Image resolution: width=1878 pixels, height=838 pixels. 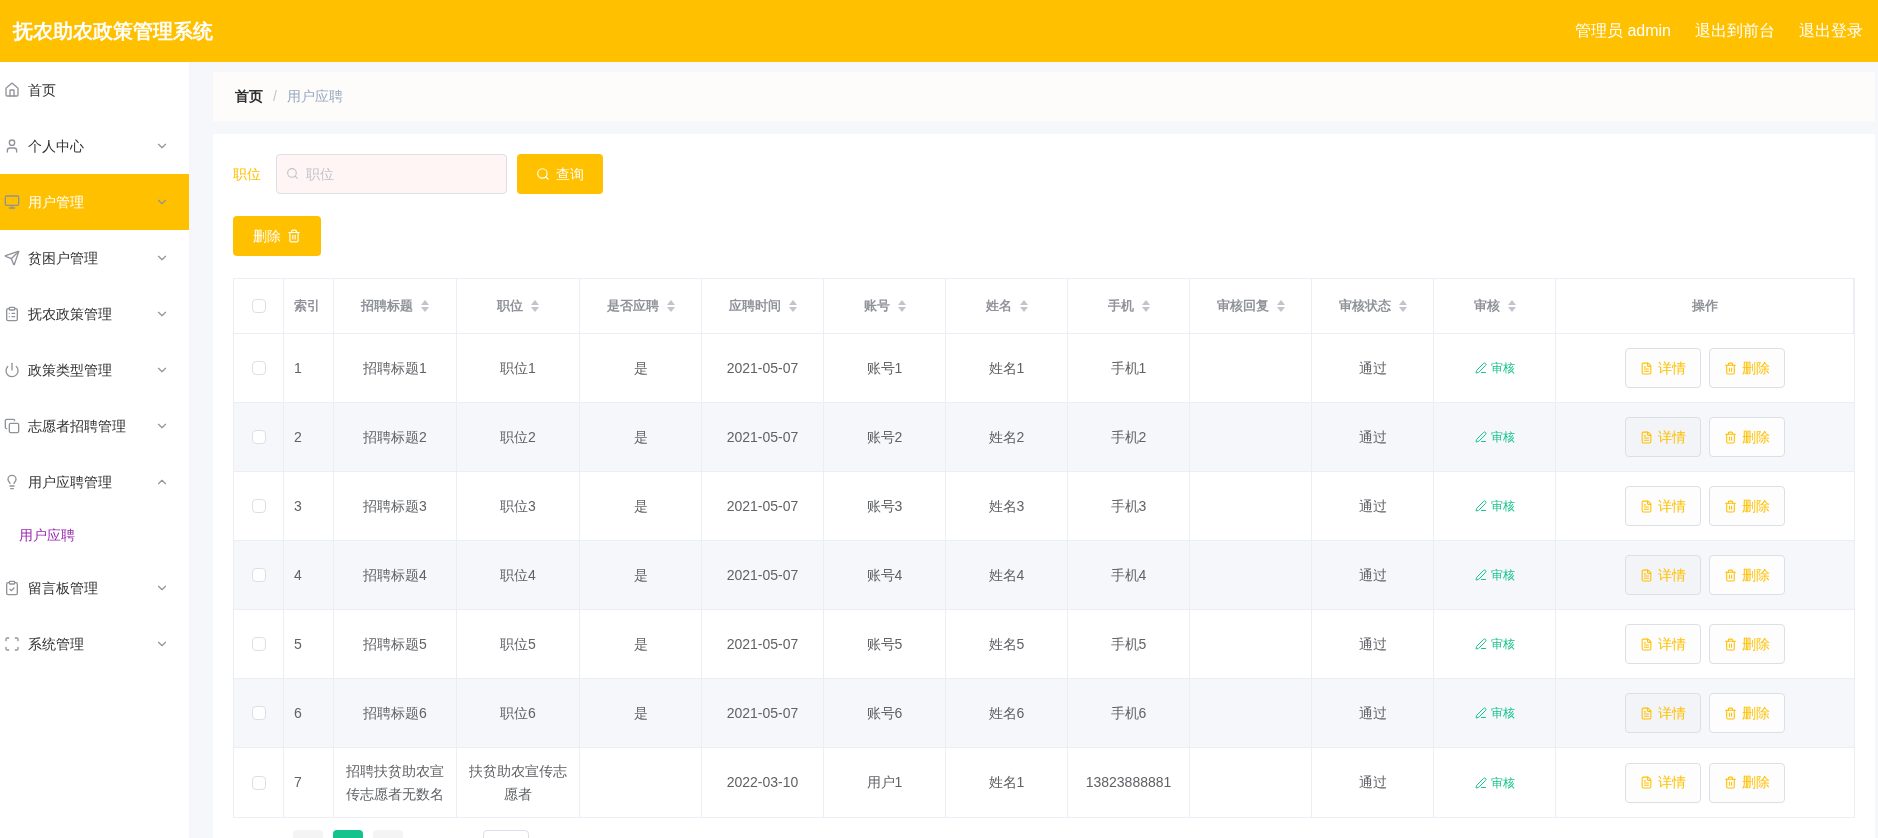 I want to click on header-link: 退出登录, so click(x=1831, y=31).